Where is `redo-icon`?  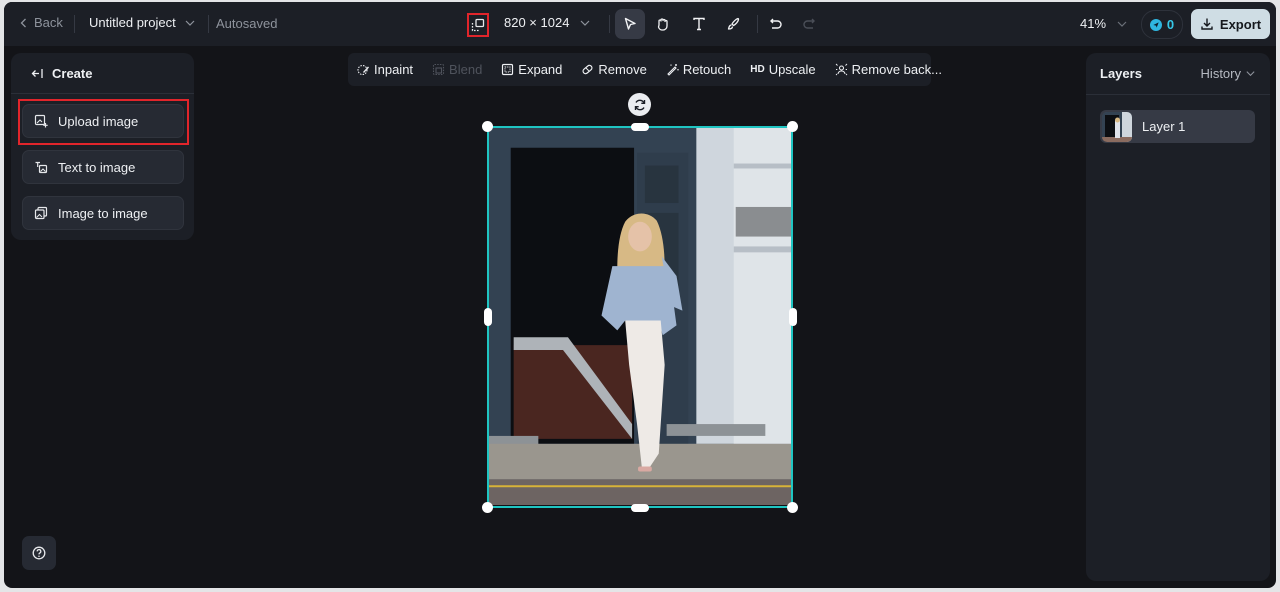
redo-icon is located at coordinates (809, 23).